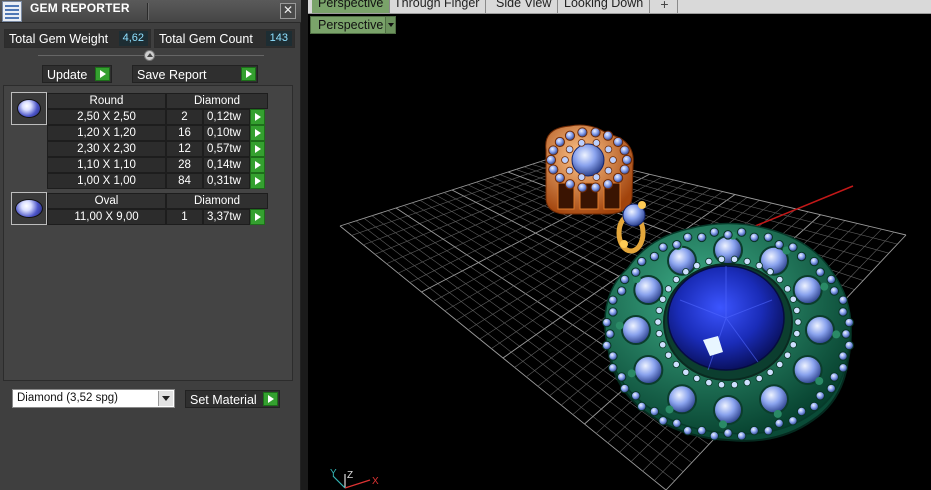 This screenshot has height=490, width=931. I want to click on tab-looking-down: Looking Down, so click(604, 6).